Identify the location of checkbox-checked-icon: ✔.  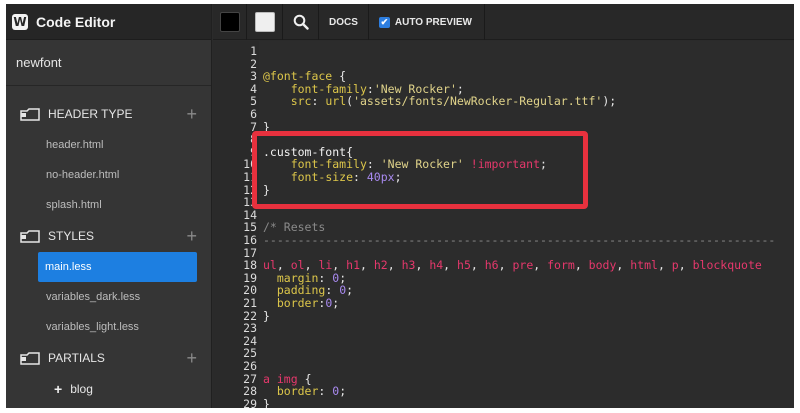
(384, 22).